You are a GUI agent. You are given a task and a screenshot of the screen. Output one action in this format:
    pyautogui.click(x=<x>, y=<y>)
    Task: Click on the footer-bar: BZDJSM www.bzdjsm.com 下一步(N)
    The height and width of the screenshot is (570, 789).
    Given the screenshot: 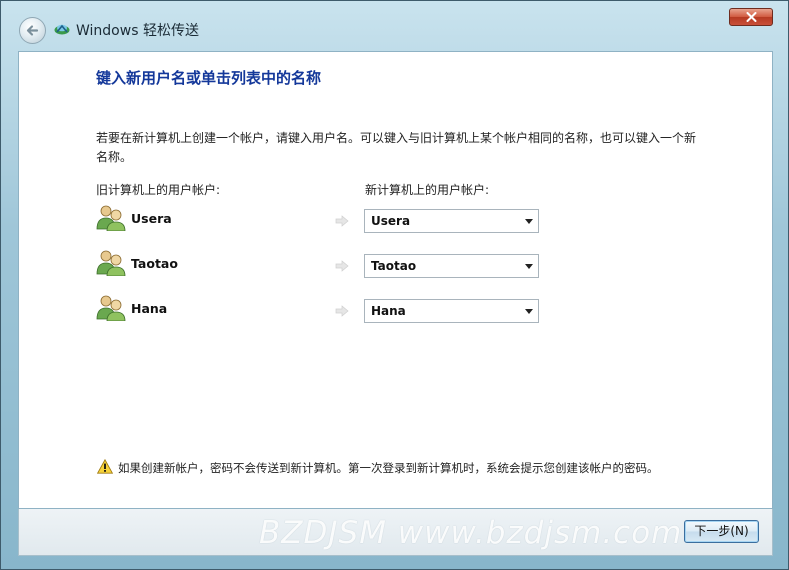 What is the action you would take?
    pyautogui.click(x=395, y=532)
    